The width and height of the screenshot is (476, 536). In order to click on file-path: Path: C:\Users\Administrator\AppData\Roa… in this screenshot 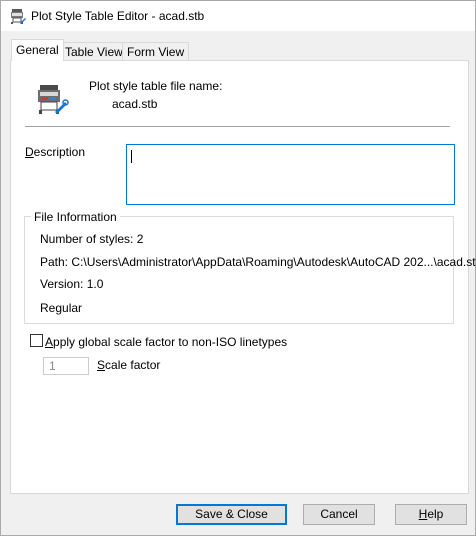, I will do `click(258, 262)`.